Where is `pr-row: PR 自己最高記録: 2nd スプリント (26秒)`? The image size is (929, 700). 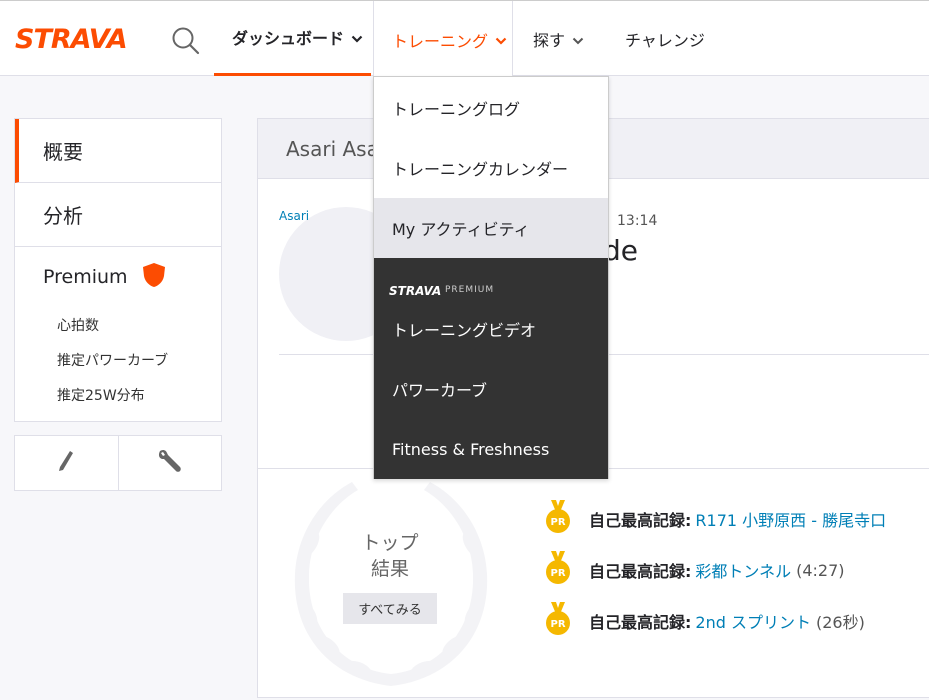 pr-row: PR 自己最高記録: 2nd スプリント (26秒) is located at coordinates (705, 621).